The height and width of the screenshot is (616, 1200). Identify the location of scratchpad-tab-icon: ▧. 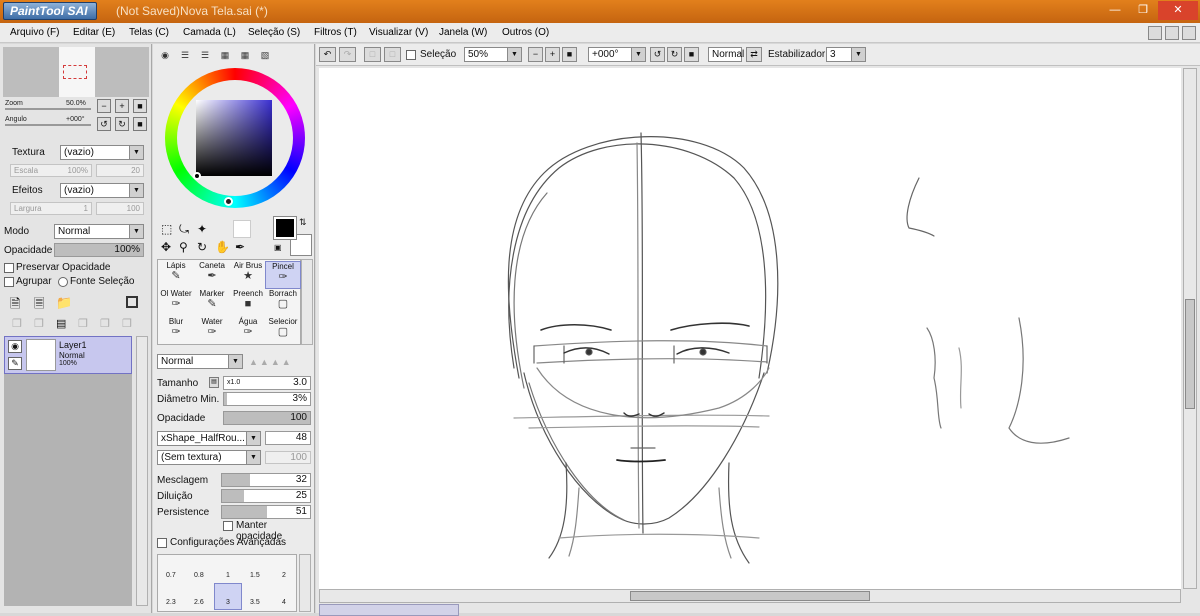
(265, 55).